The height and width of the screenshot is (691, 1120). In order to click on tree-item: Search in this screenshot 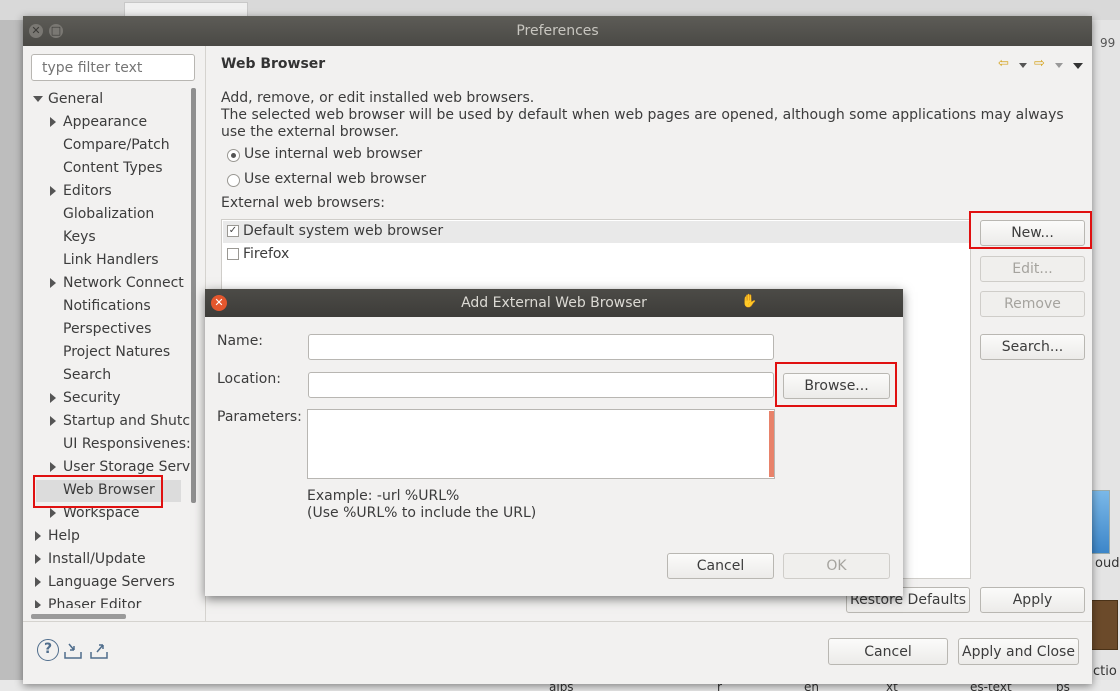, I will do `click(87, 375)`.